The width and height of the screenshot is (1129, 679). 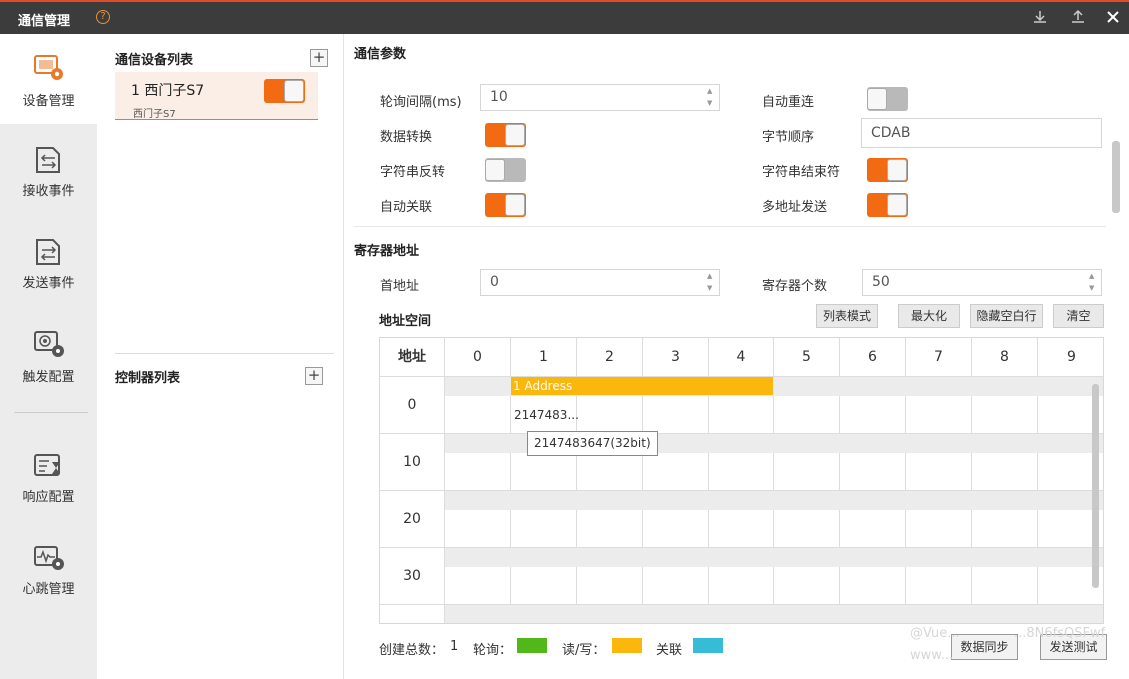 I want to click on byte-order-value: CDAB, so click(x=891, y=133).